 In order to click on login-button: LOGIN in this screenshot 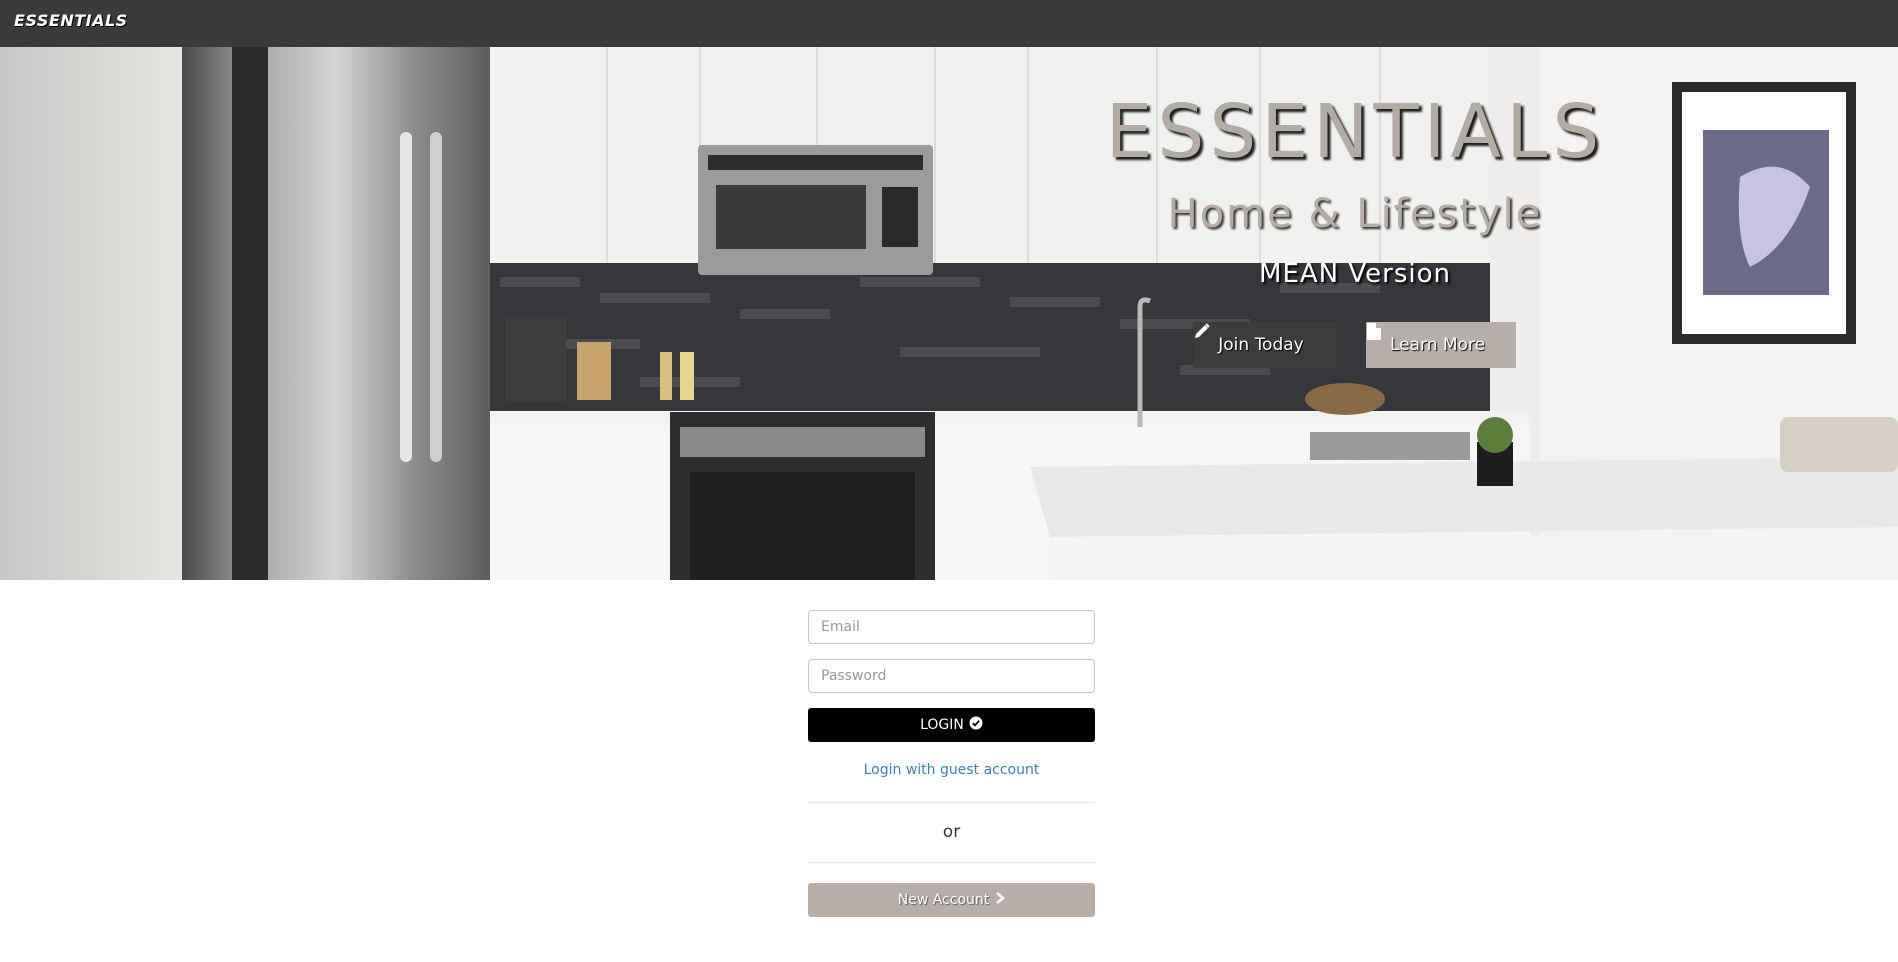, I will do `click(951, 725)`.